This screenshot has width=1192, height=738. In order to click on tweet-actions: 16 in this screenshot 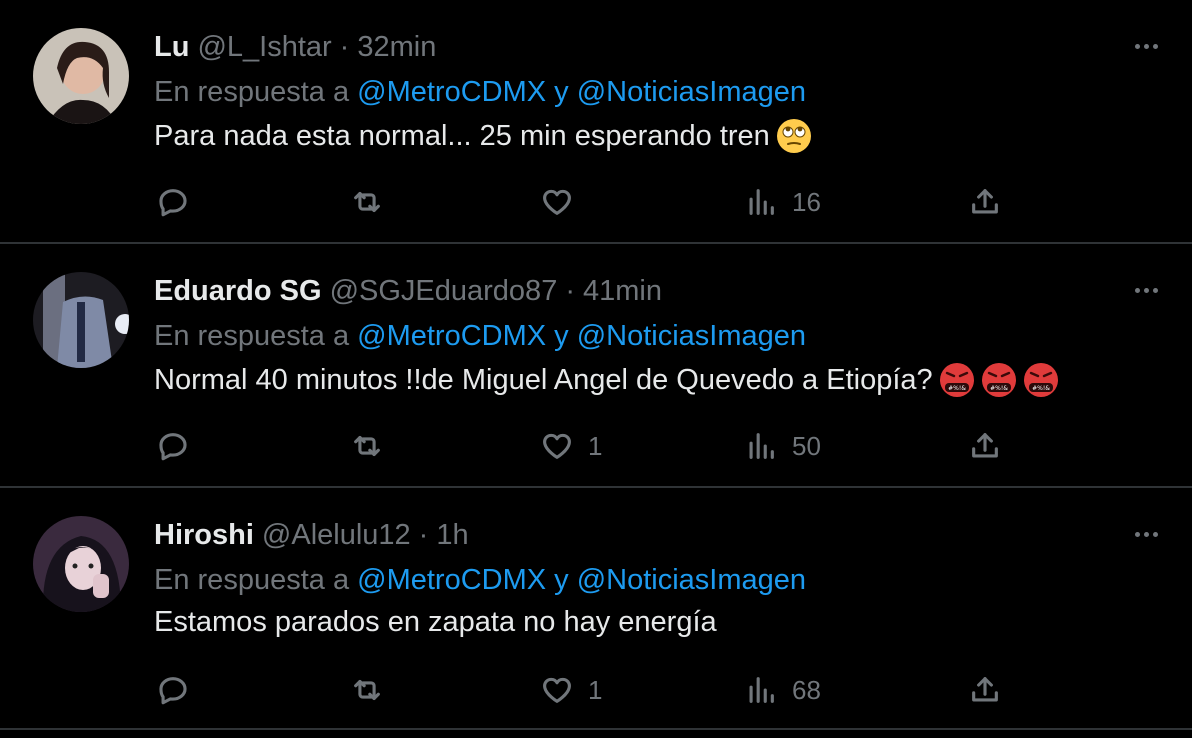, I will do `click(596, 202)`.